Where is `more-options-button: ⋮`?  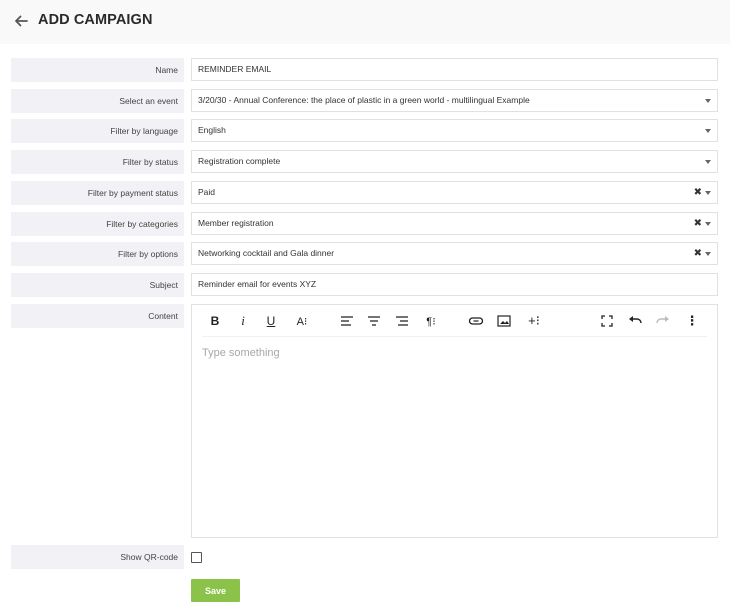
more-options-button: ⋮ is located at coordinates (692, 321).